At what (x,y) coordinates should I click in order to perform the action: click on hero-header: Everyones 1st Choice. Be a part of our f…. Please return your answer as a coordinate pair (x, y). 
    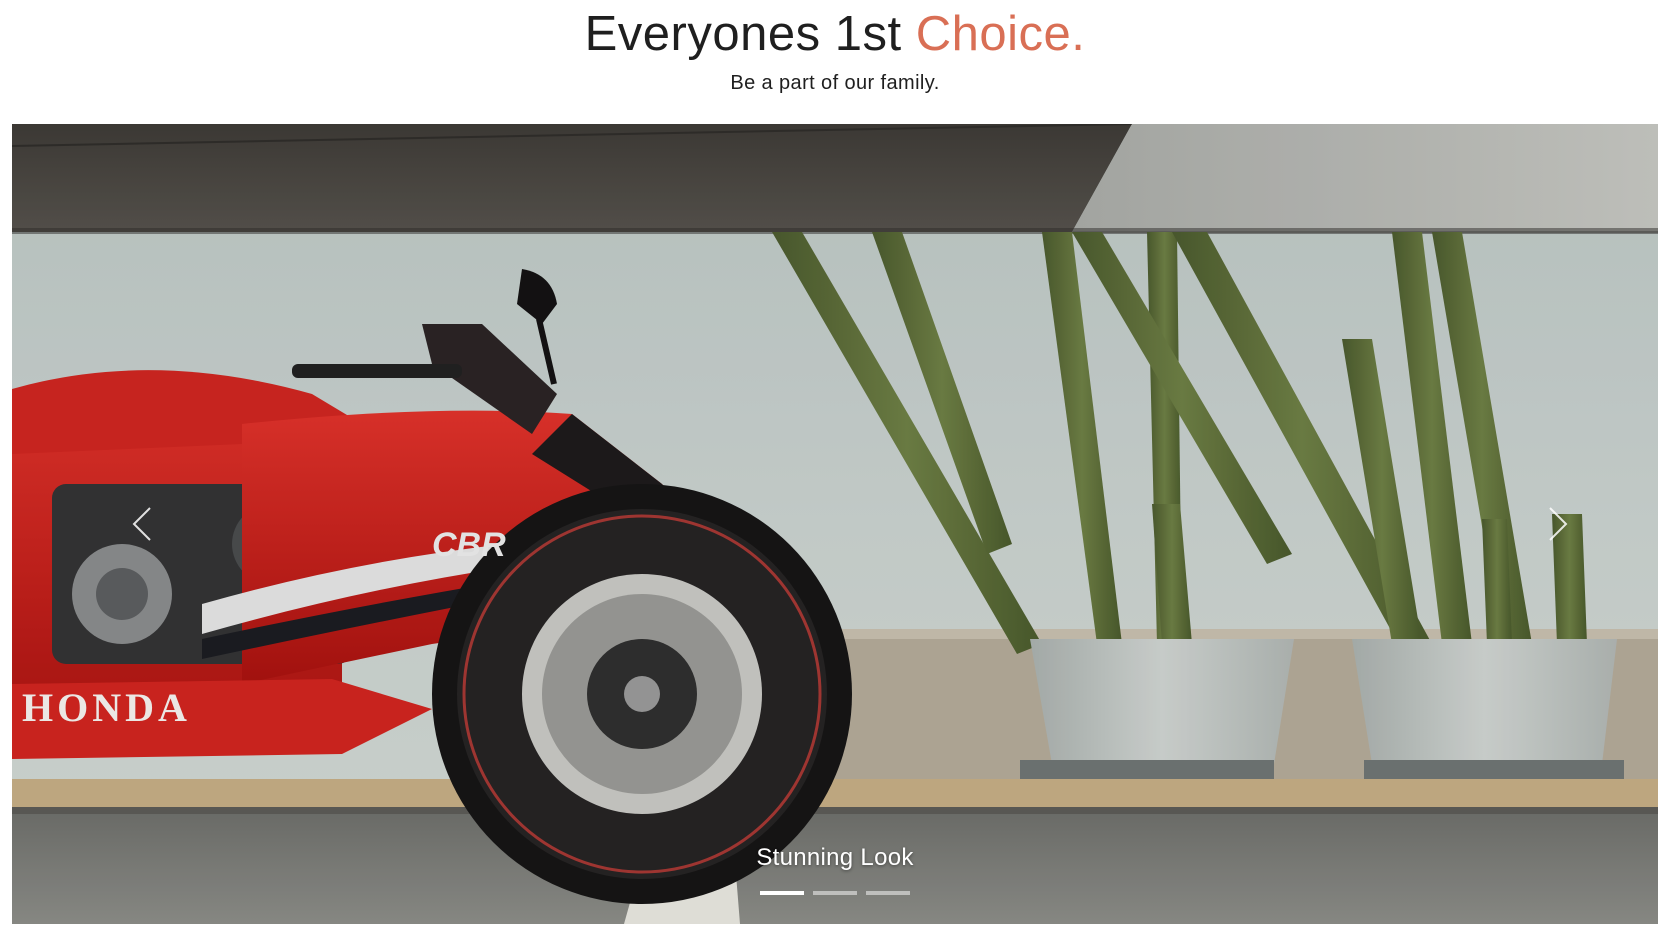
    Looking at the image, I should click on (835, 62).